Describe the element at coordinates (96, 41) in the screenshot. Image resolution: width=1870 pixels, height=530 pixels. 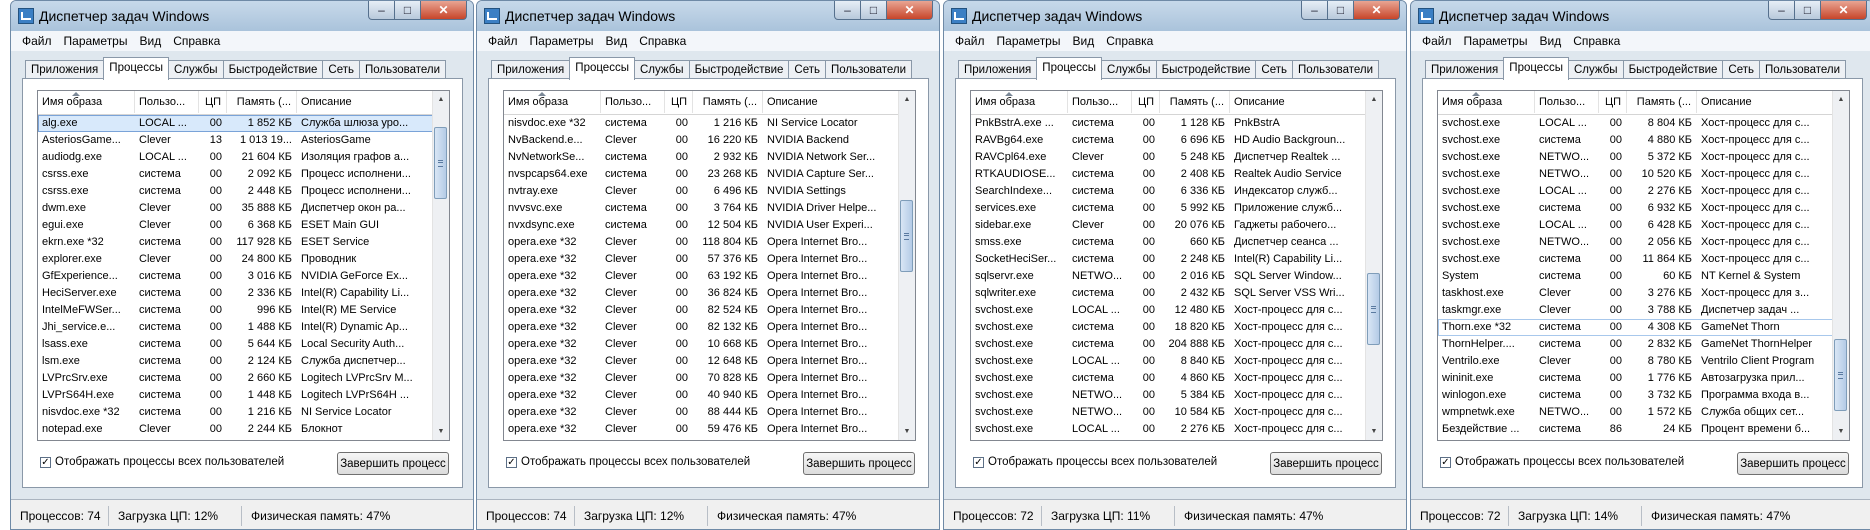
I see `menu-item: Параметры` at that location.